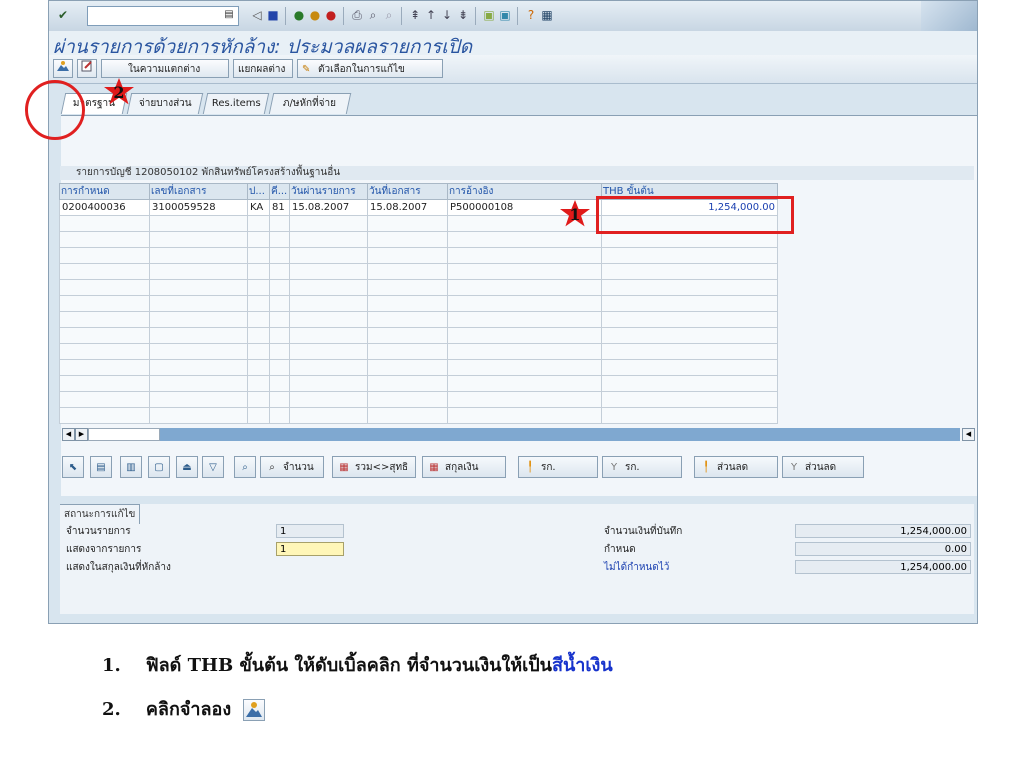 Image resolution: width=1024 pixels, height=768 pixels. Describe the element at coordinates (315, 15) in the screenshot. I see `exit-icon: ●` at that location.